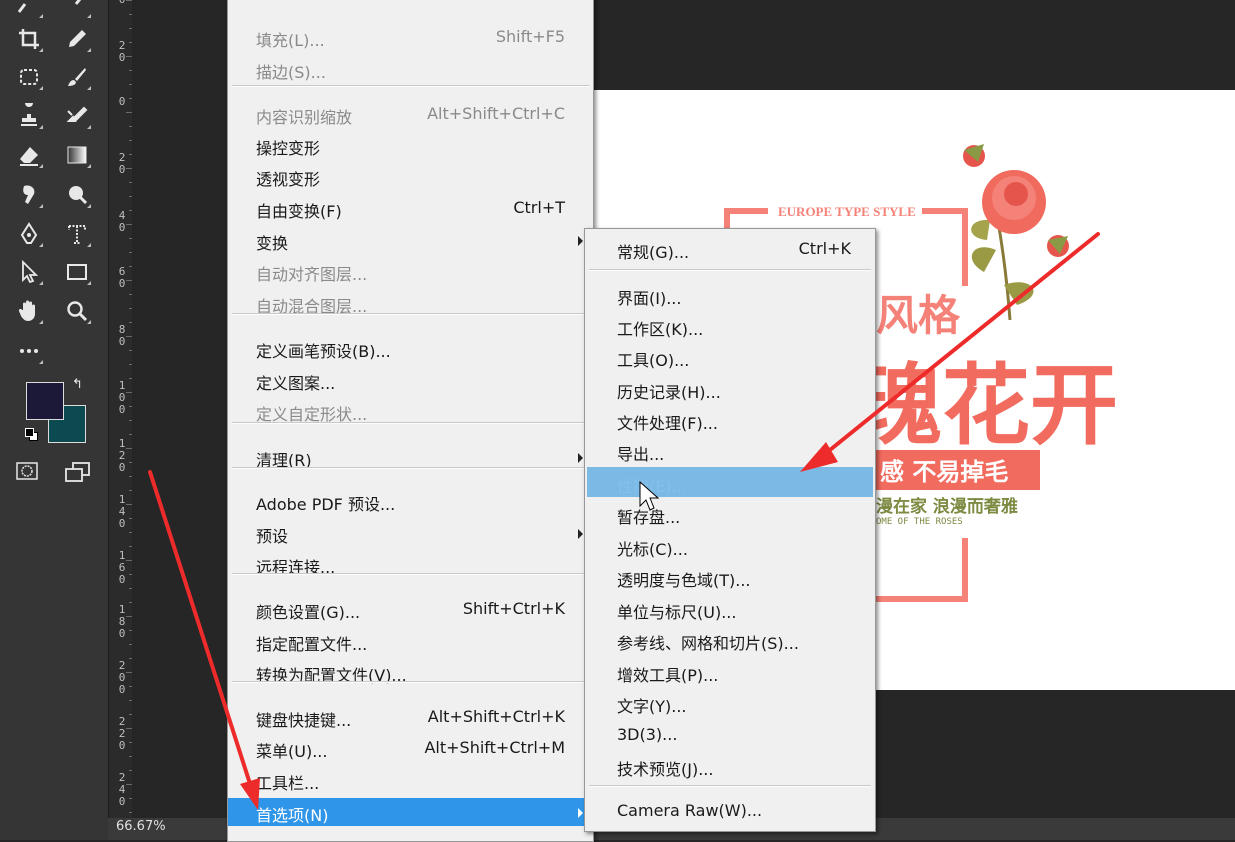 Image resolution: width=1235 pixels, height=842 pixels. I want to click on dodge-tool, so click(77, 195).